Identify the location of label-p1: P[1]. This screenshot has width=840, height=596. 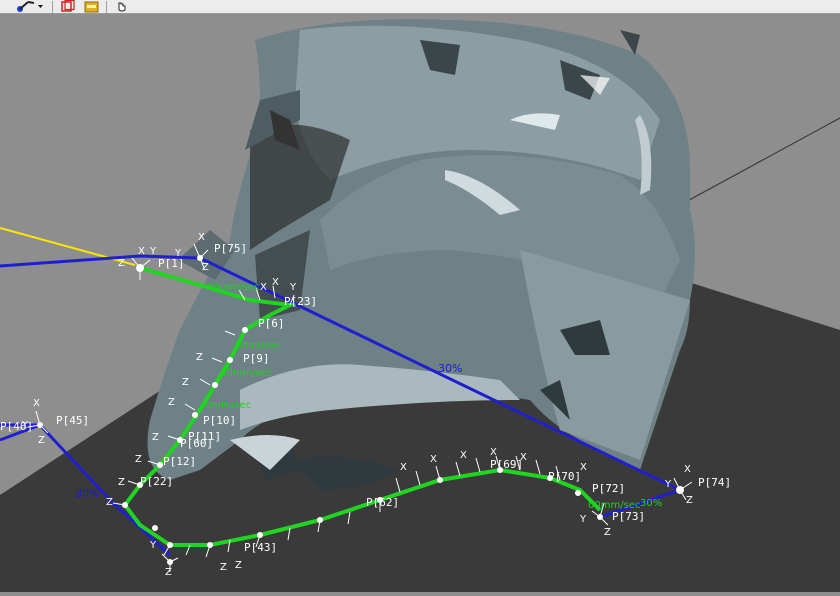
(171, 263).